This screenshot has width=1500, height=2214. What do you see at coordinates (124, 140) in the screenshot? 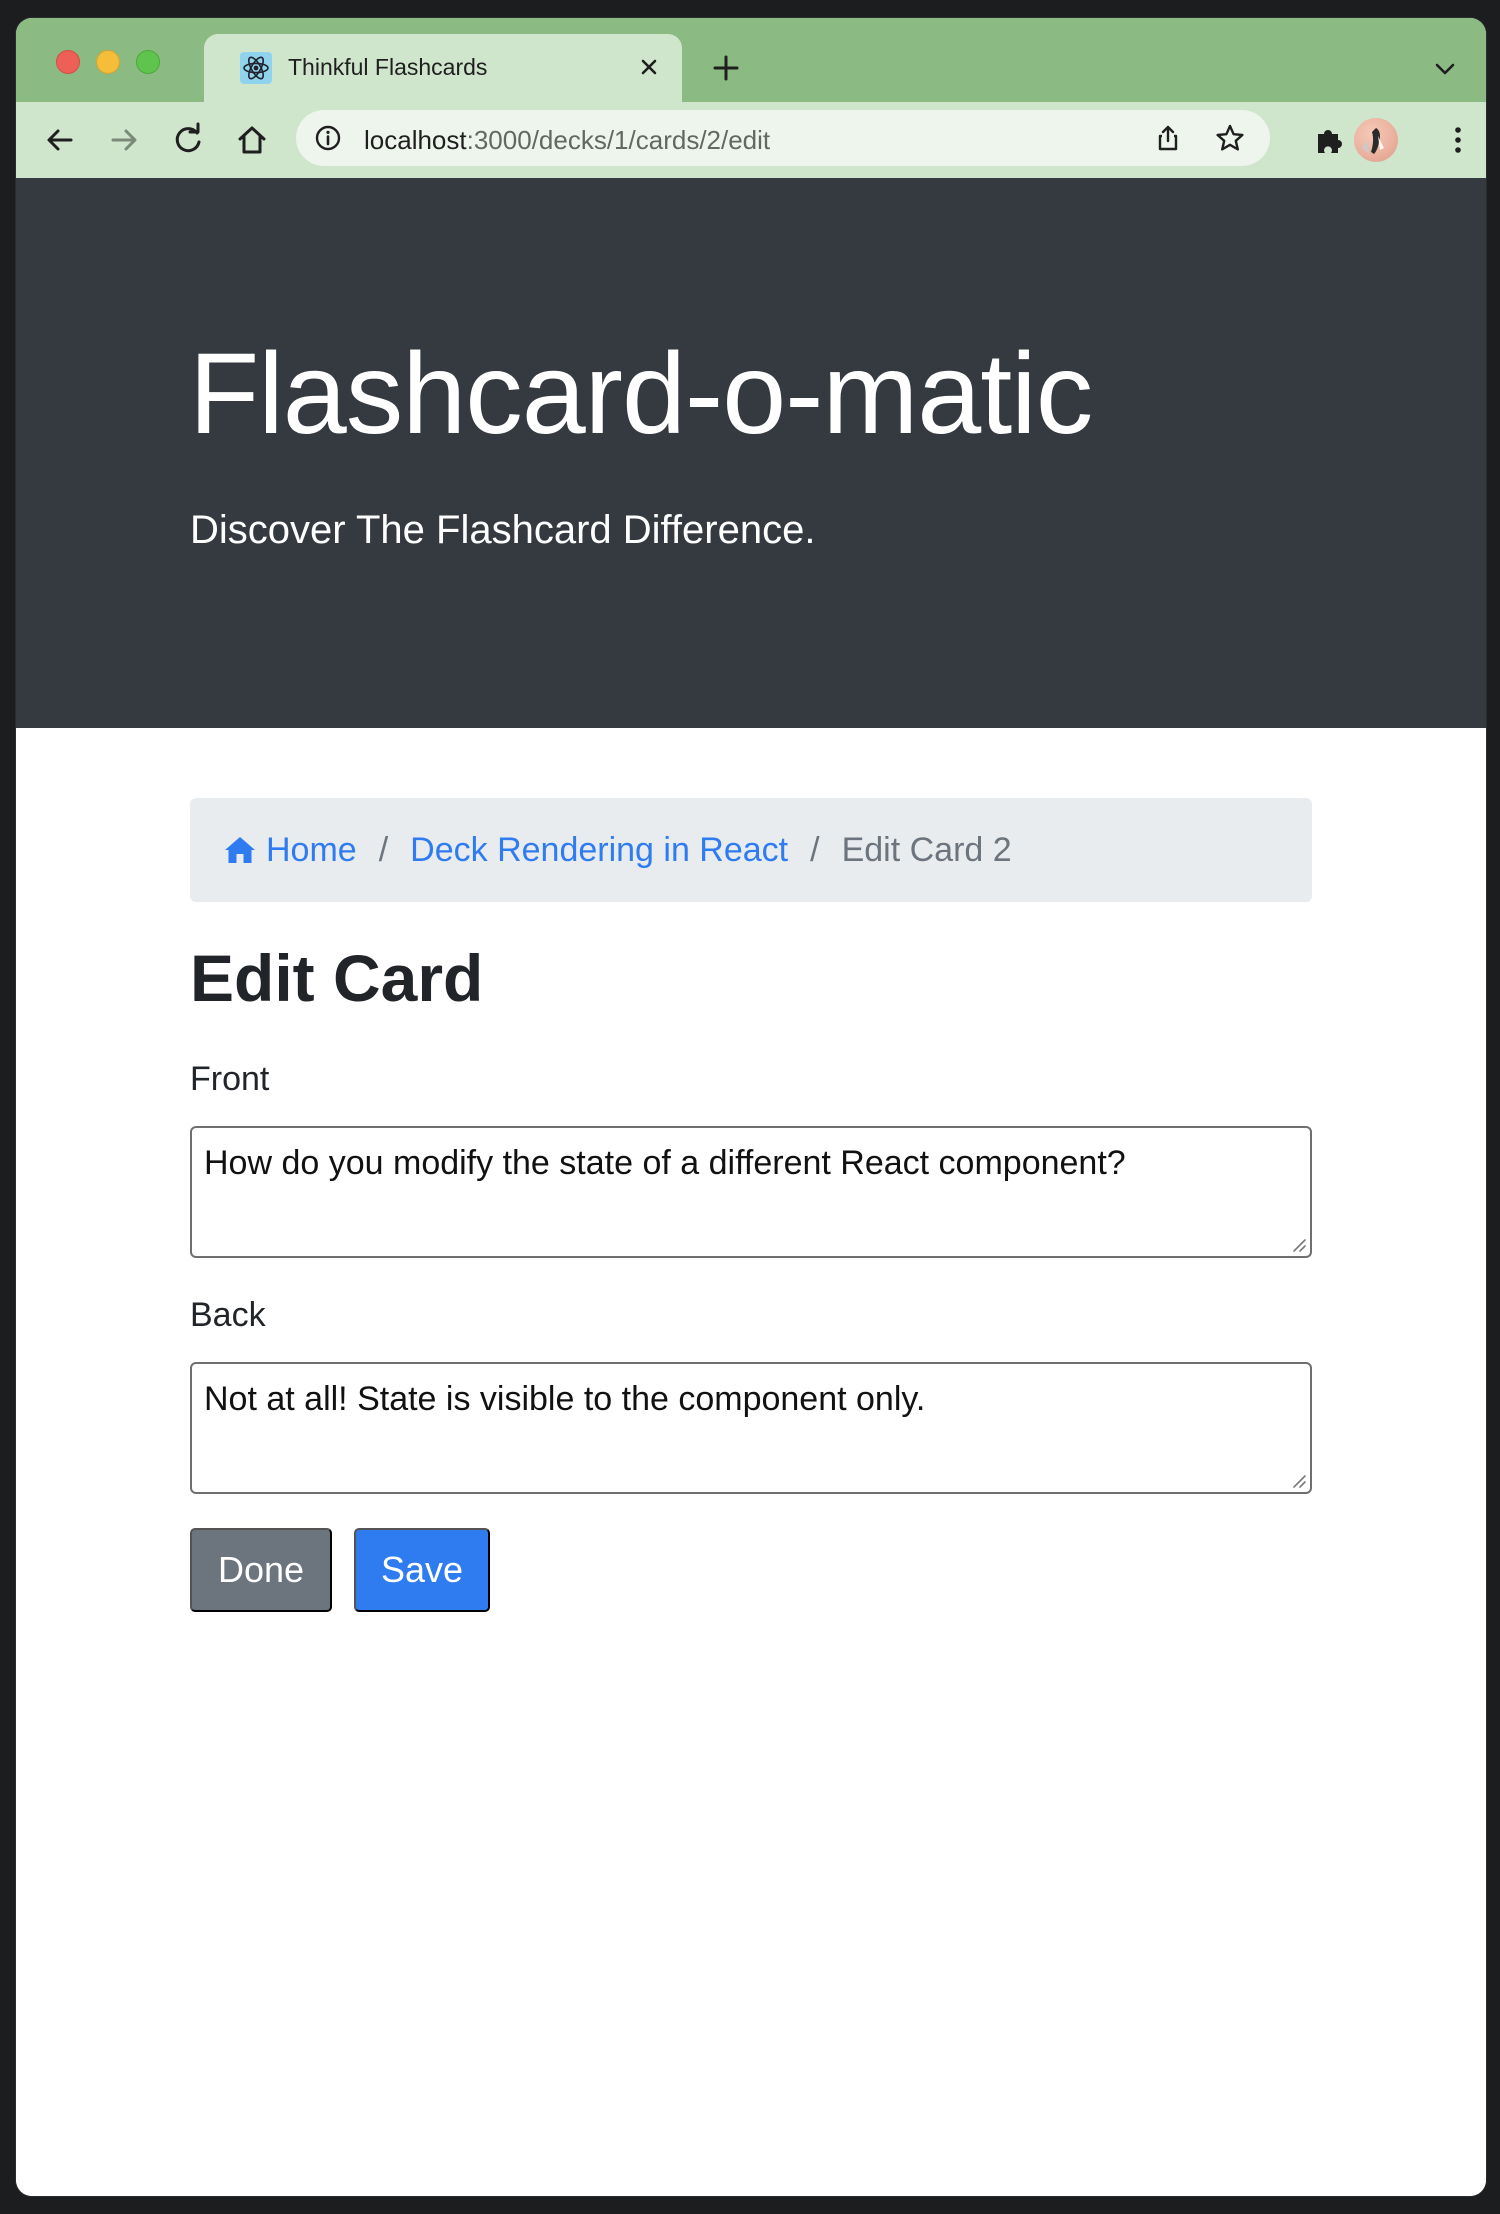
I see `forward-arrow-icon` at bounding box center [124, 140].